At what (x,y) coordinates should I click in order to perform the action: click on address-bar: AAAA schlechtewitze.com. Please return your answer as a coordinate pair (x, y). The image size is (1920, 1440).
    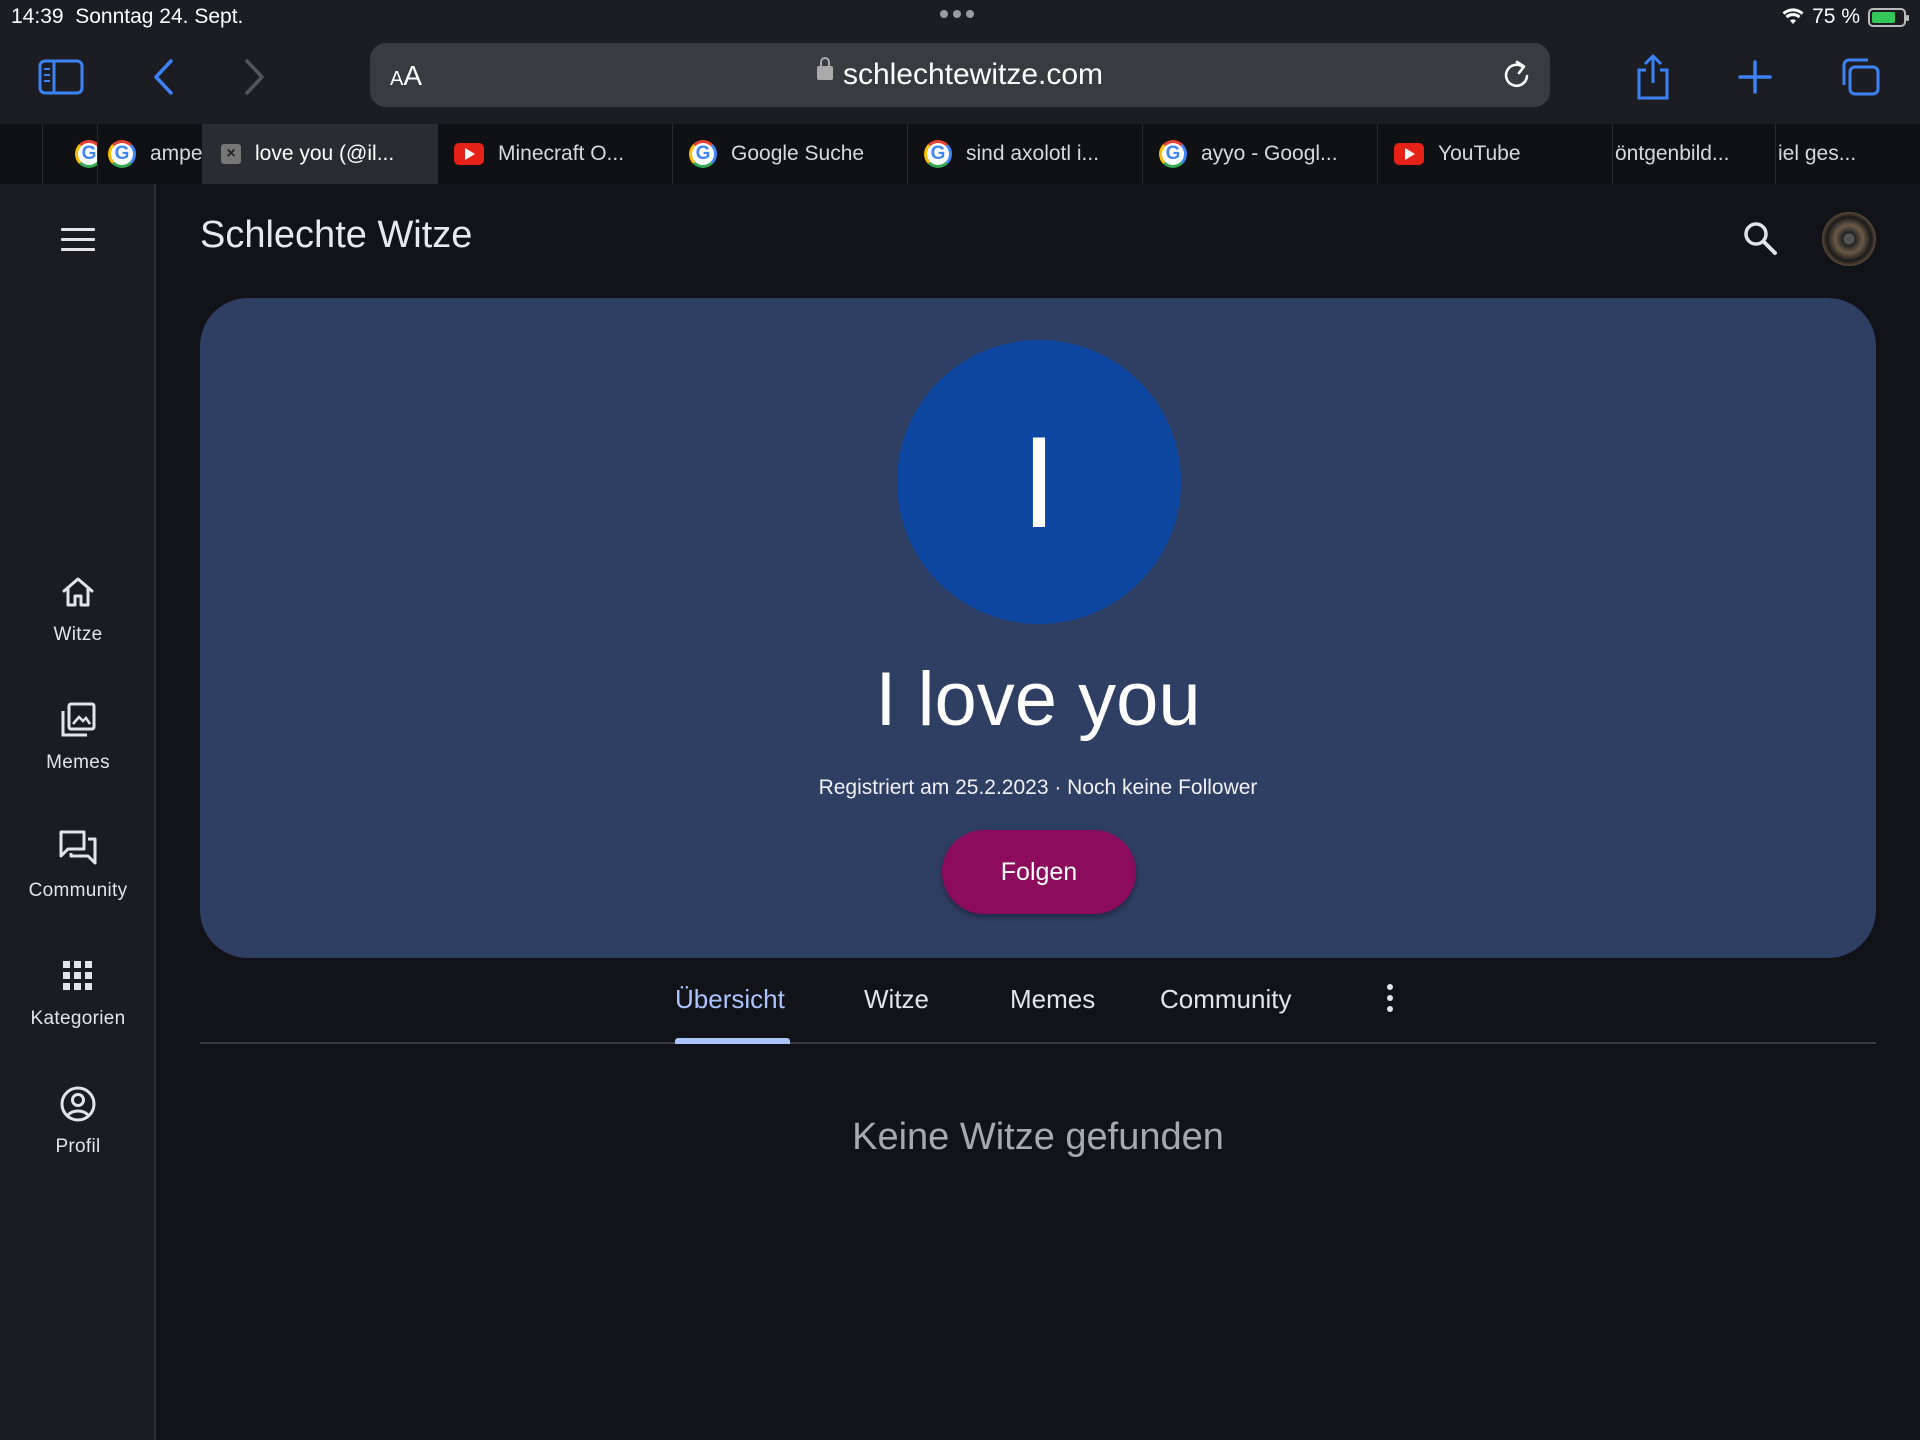
    Looking at the image, I should click on (960, 75).